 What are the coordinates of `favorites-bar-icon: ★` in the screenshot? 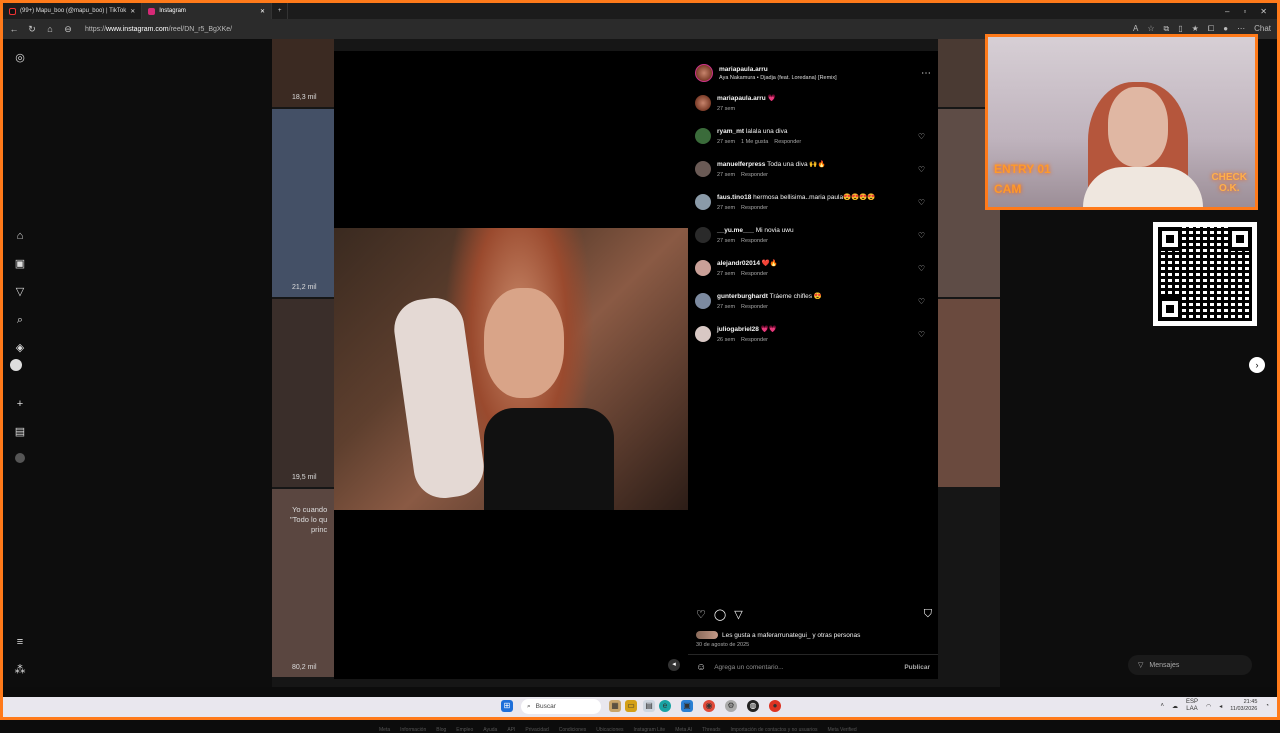 It's located at (1195, 29).